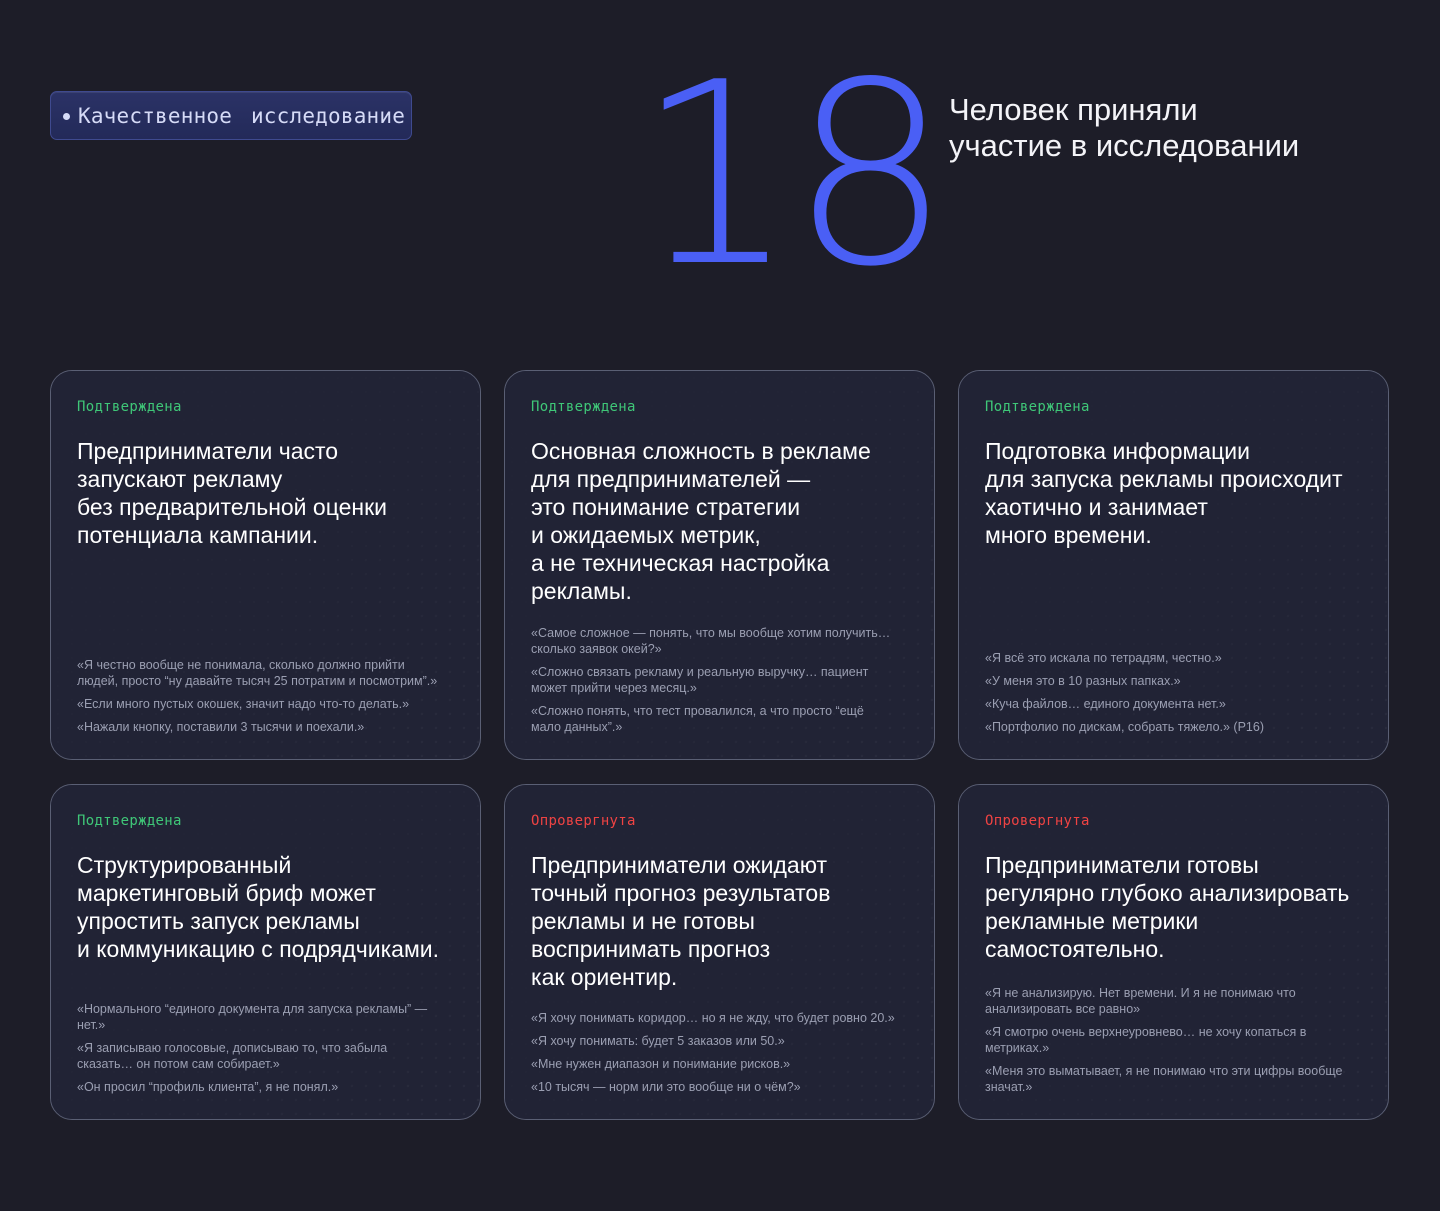 The width and height of the screenshot is (1440, 1211). I want to click on quote-line: «Мне нужен диапазон и понимание рисков.», so click(661, 1064).